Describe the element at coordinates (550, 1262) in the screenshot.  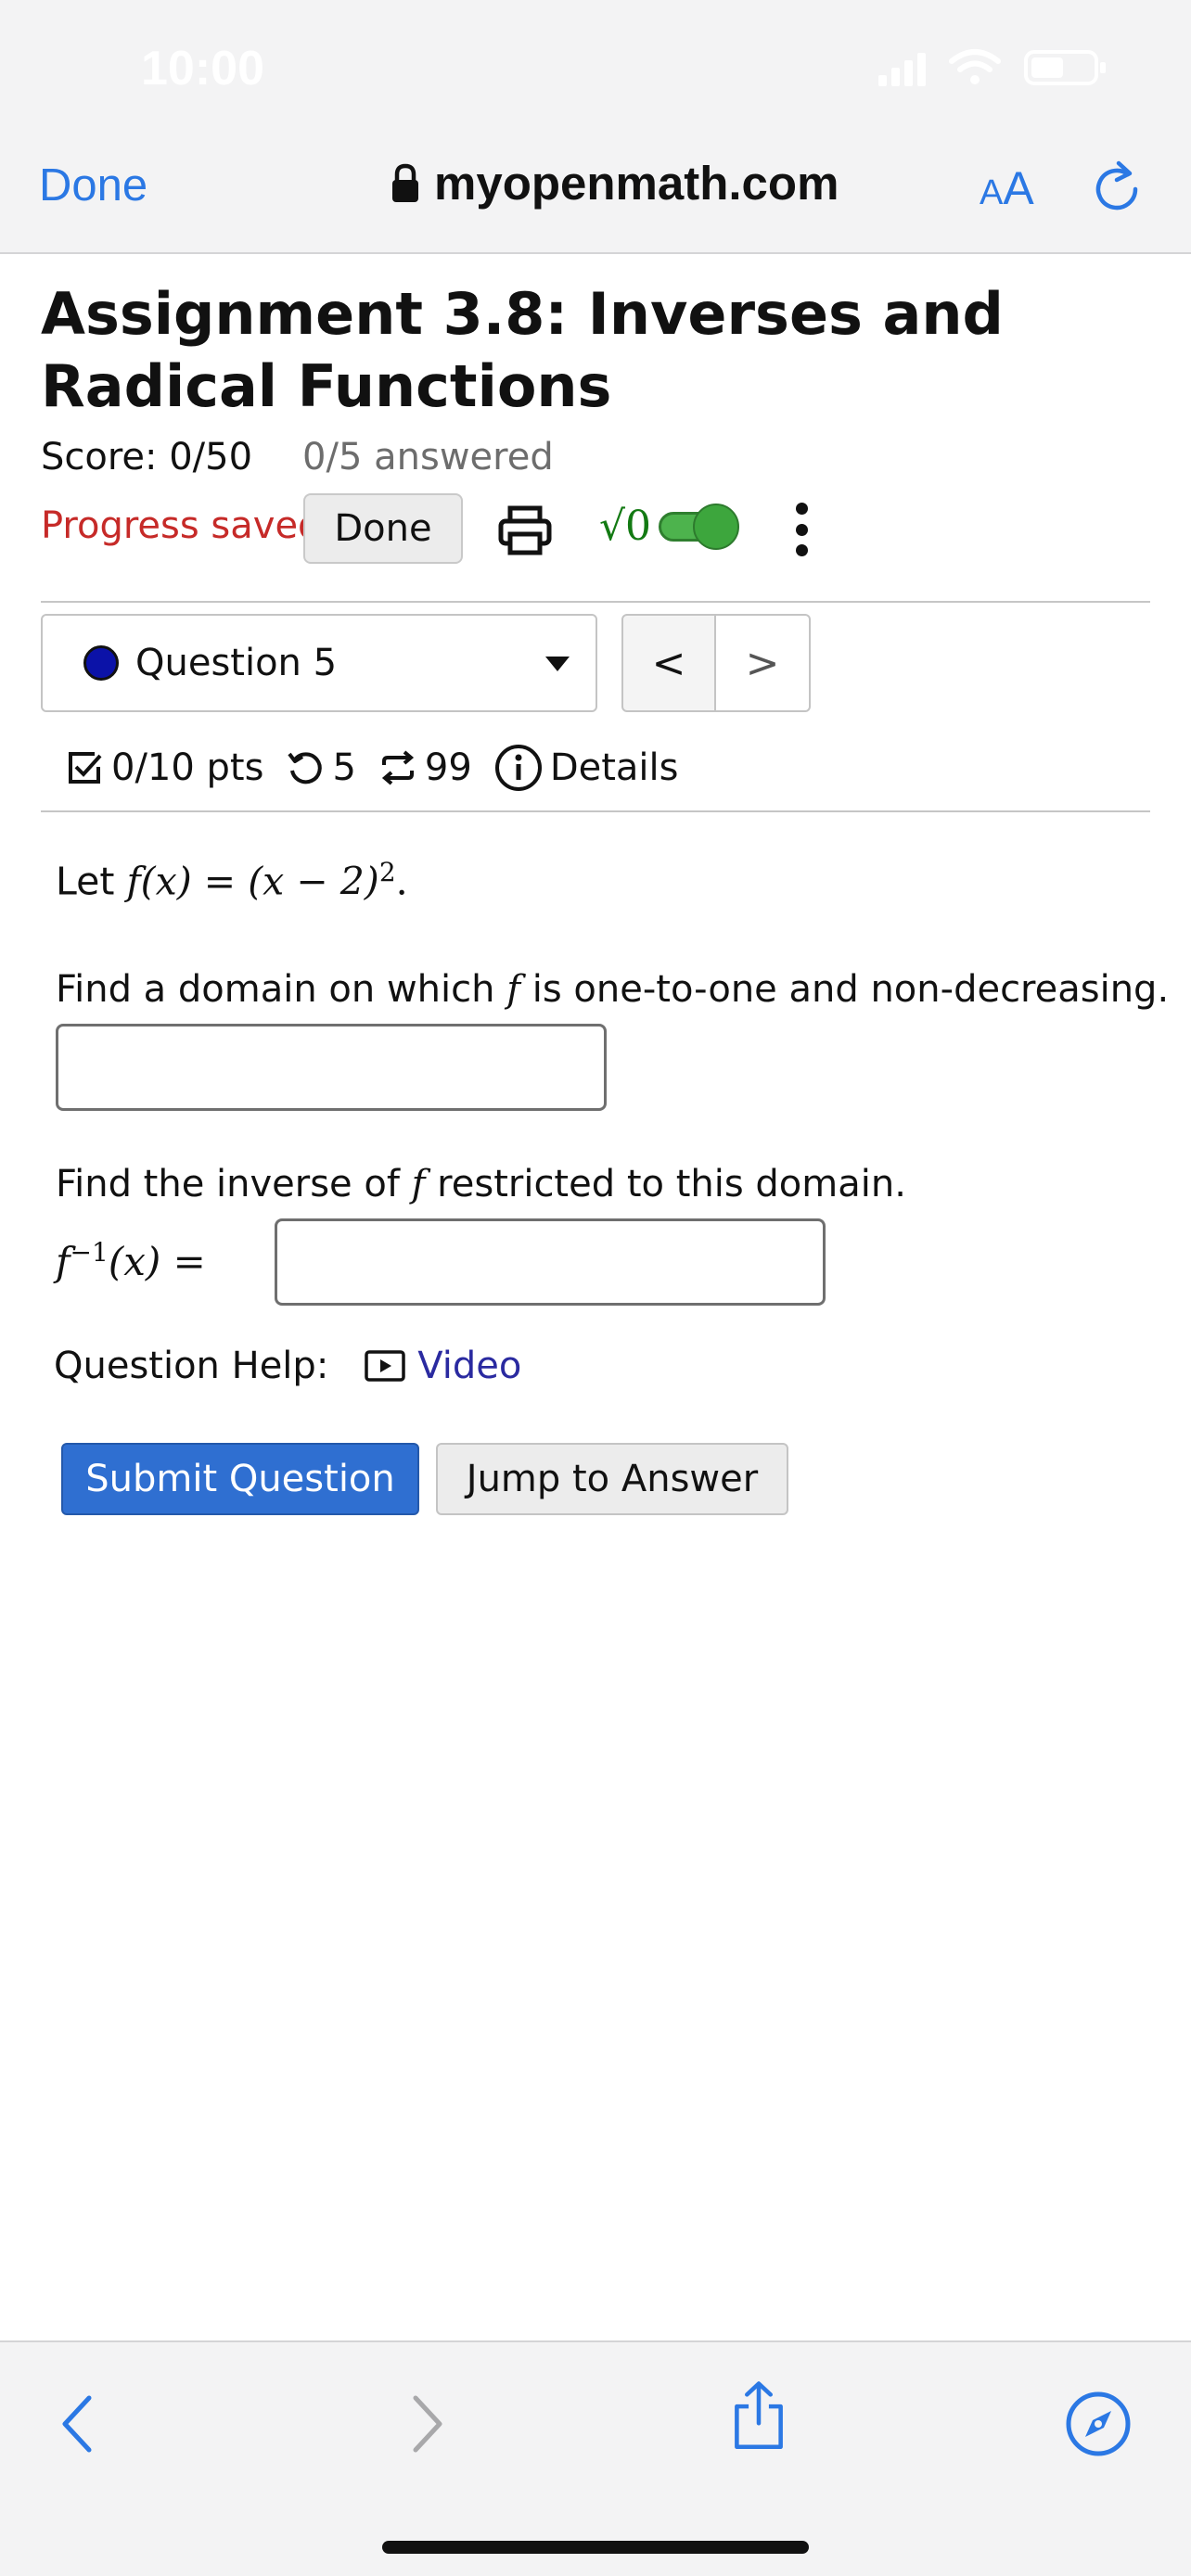
I see `inverse-answer-input` at that location.